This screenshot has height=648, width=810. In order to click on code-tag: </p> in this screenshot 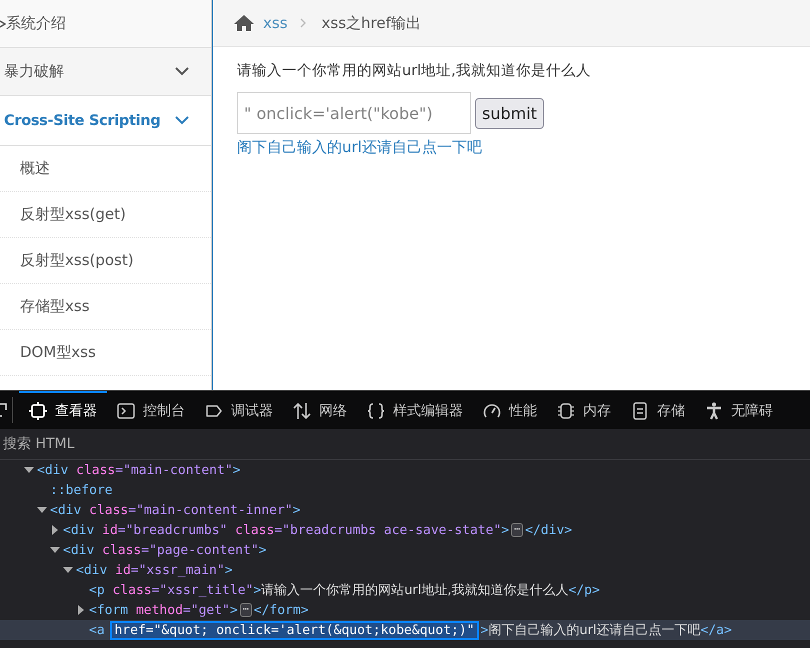, I will do `click(584, 590)`.